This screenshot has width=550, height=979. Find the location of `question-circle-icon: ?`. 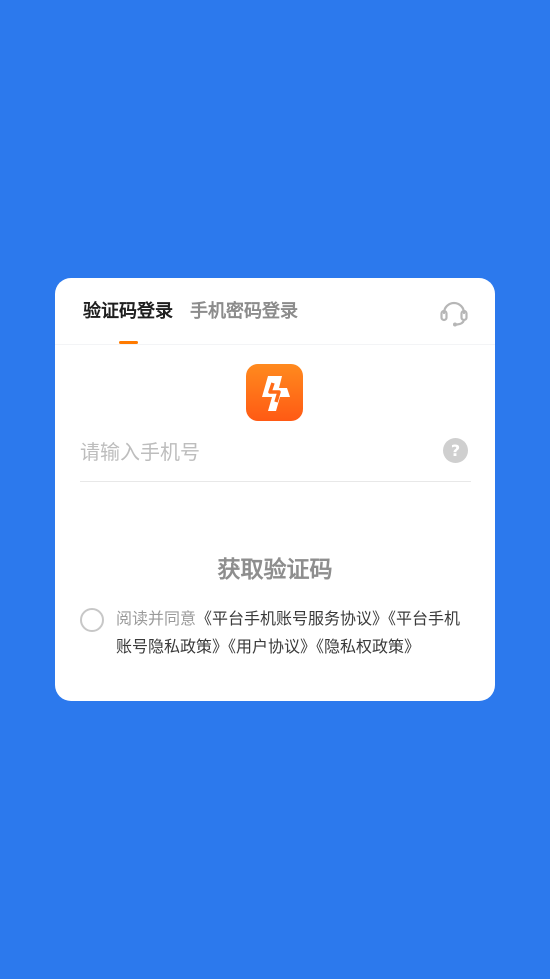

question-circle-icon: ? is located at coordinates (455, 450).